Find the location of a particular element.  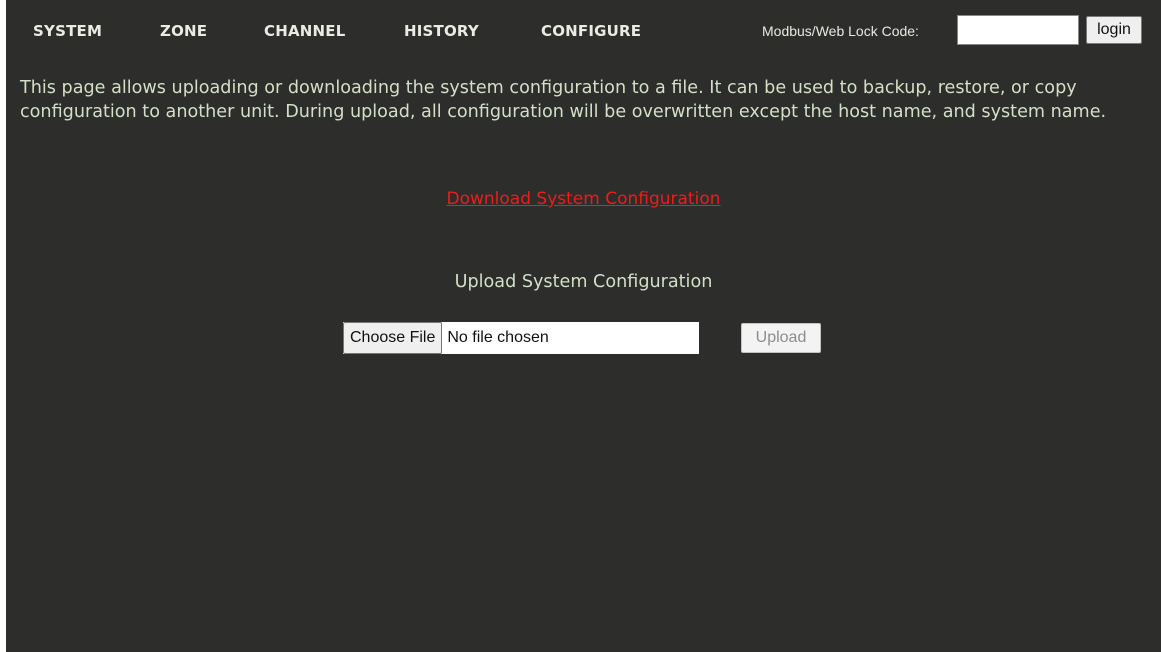

file-input: Choose File No file chosen is located at coordinates (521, 338).